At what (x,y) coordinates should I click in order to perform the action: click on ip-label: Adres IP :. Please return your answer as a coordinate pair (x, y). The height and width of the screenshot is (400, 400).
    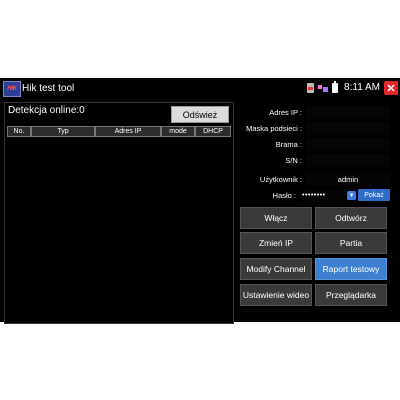
    Looking at the image, I should click on (285, 112).